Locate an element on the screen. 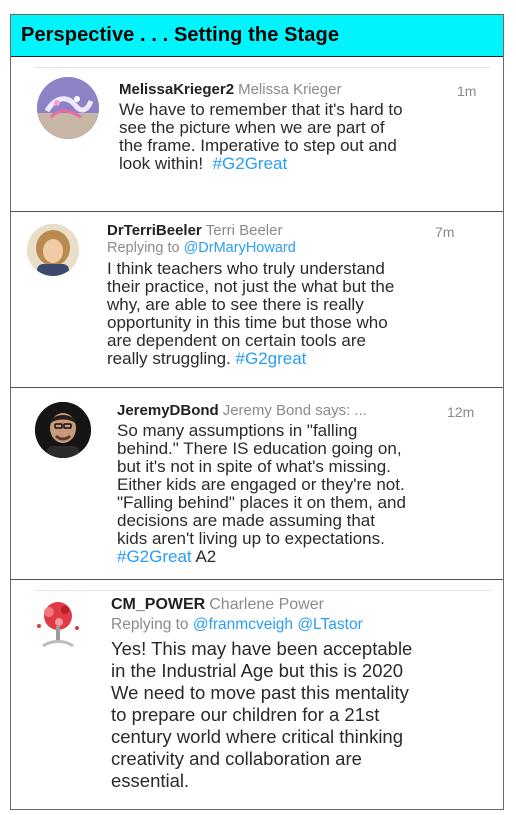 This screenshot has height=815, width=516. tweet-line: We need to move past this mentality is located at coordinates (260, 692).